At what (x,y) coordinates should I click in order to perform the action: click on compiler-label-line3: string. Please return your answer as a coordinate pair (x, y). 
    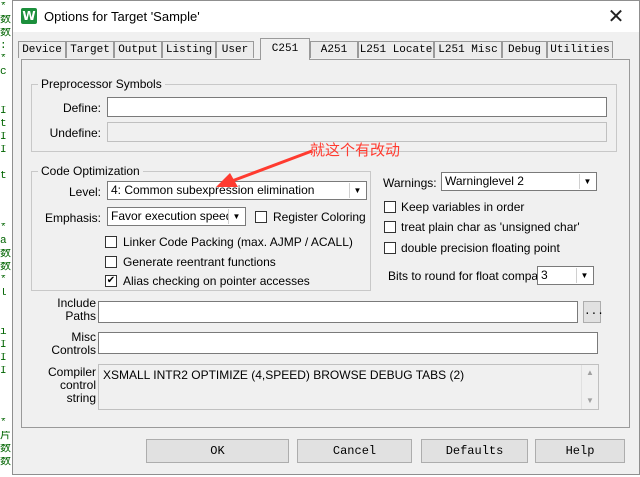
    Looking at the image, I should click on (81, 398).